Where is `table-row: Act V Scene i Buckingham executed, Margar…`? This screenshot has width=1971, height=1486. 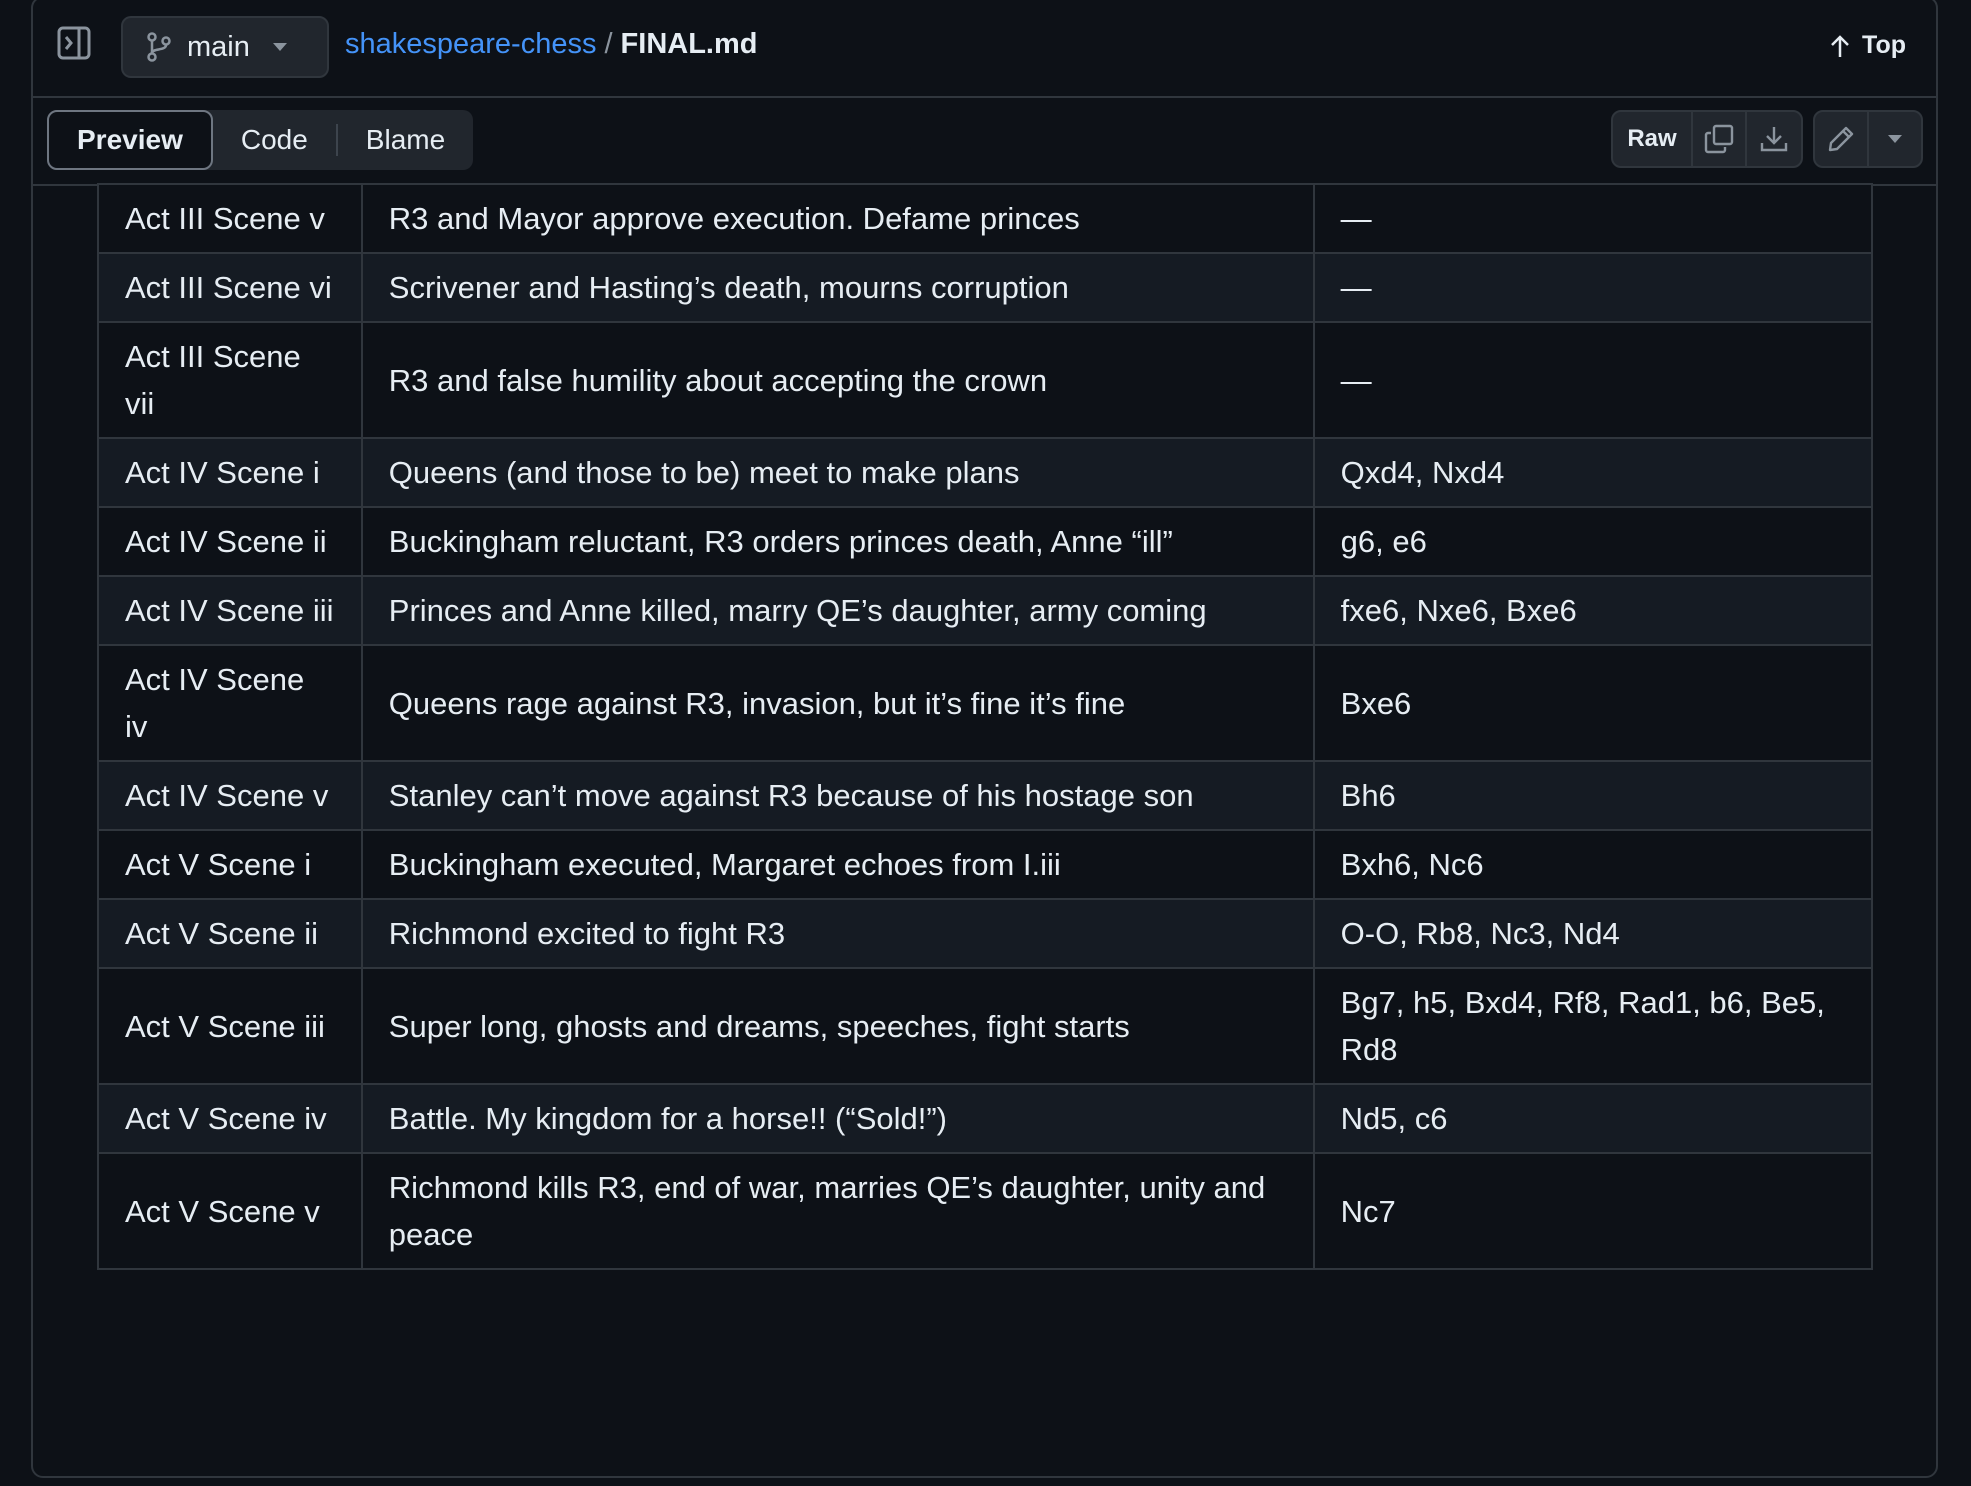
table-row: Act V Scene i Buckingham executed, Margar… is located at coordinates (985, 864).